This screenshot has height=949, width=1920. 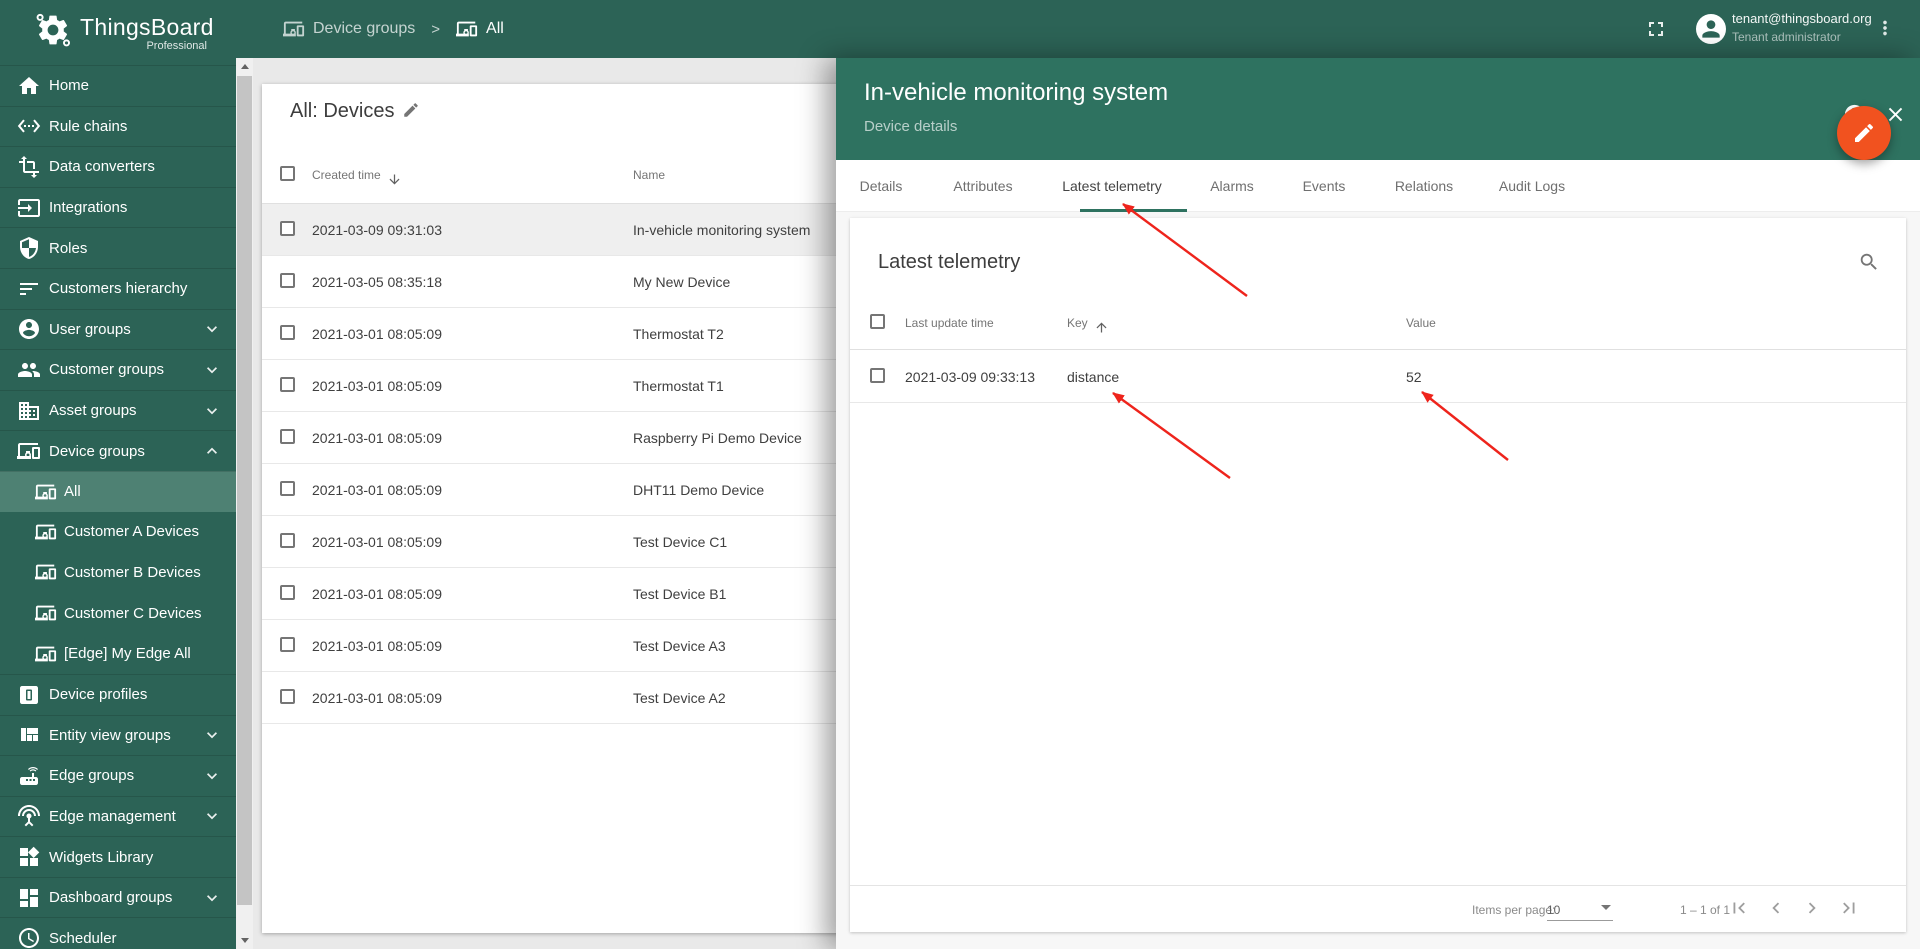 I want to click on sidebar-item-label: Customers hierarchy, so click(x=118, y=289).